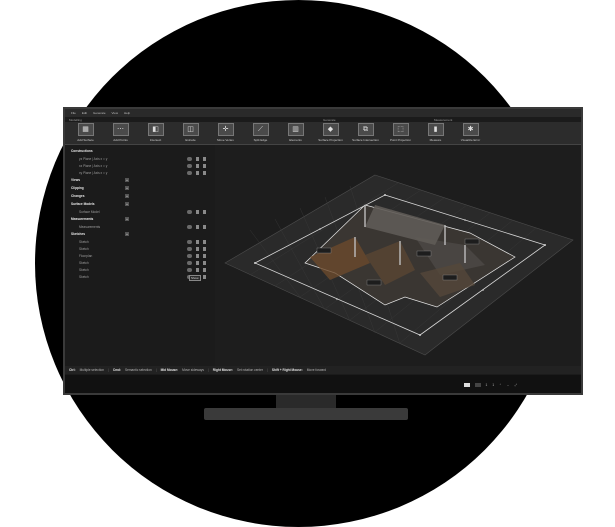  I want to click on intersect-icon: ◧, so click(155, 129).